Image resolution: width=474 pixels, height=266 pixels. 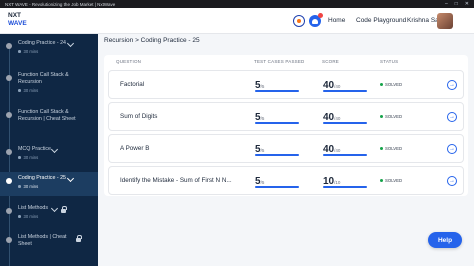 What do you see at coordinates (316, 20) in the screenshot?
I see `notification-bell-icon` at bounding box center [316, 20].